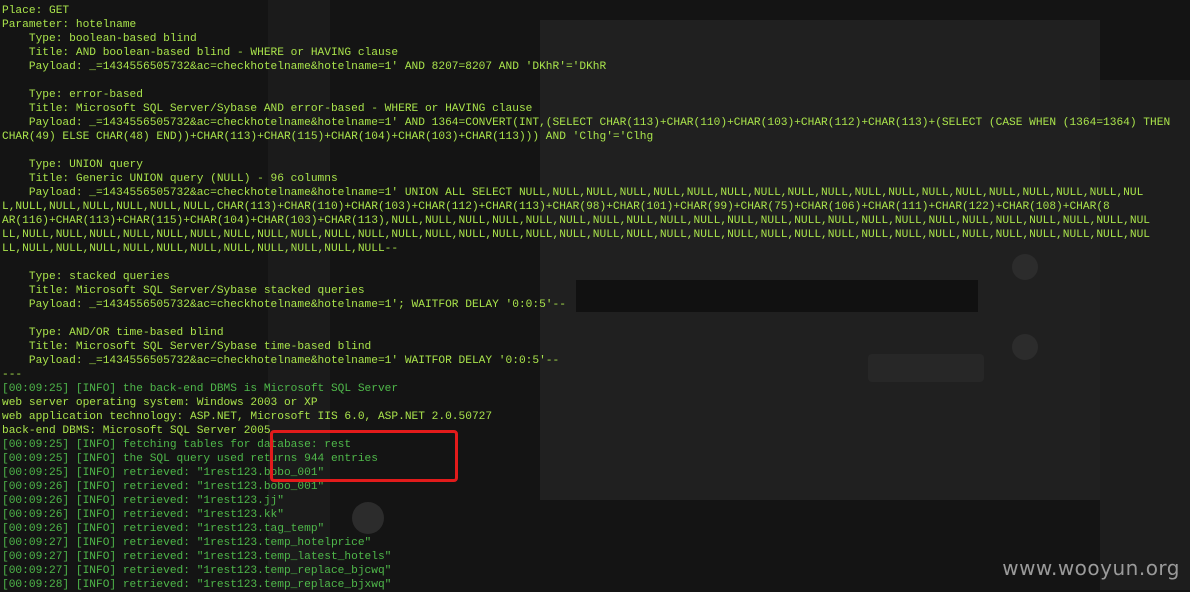  Describe the element at coordinates (72, 165) in the screenshot. I see `terminal-line: Type: UNION query` at that location.